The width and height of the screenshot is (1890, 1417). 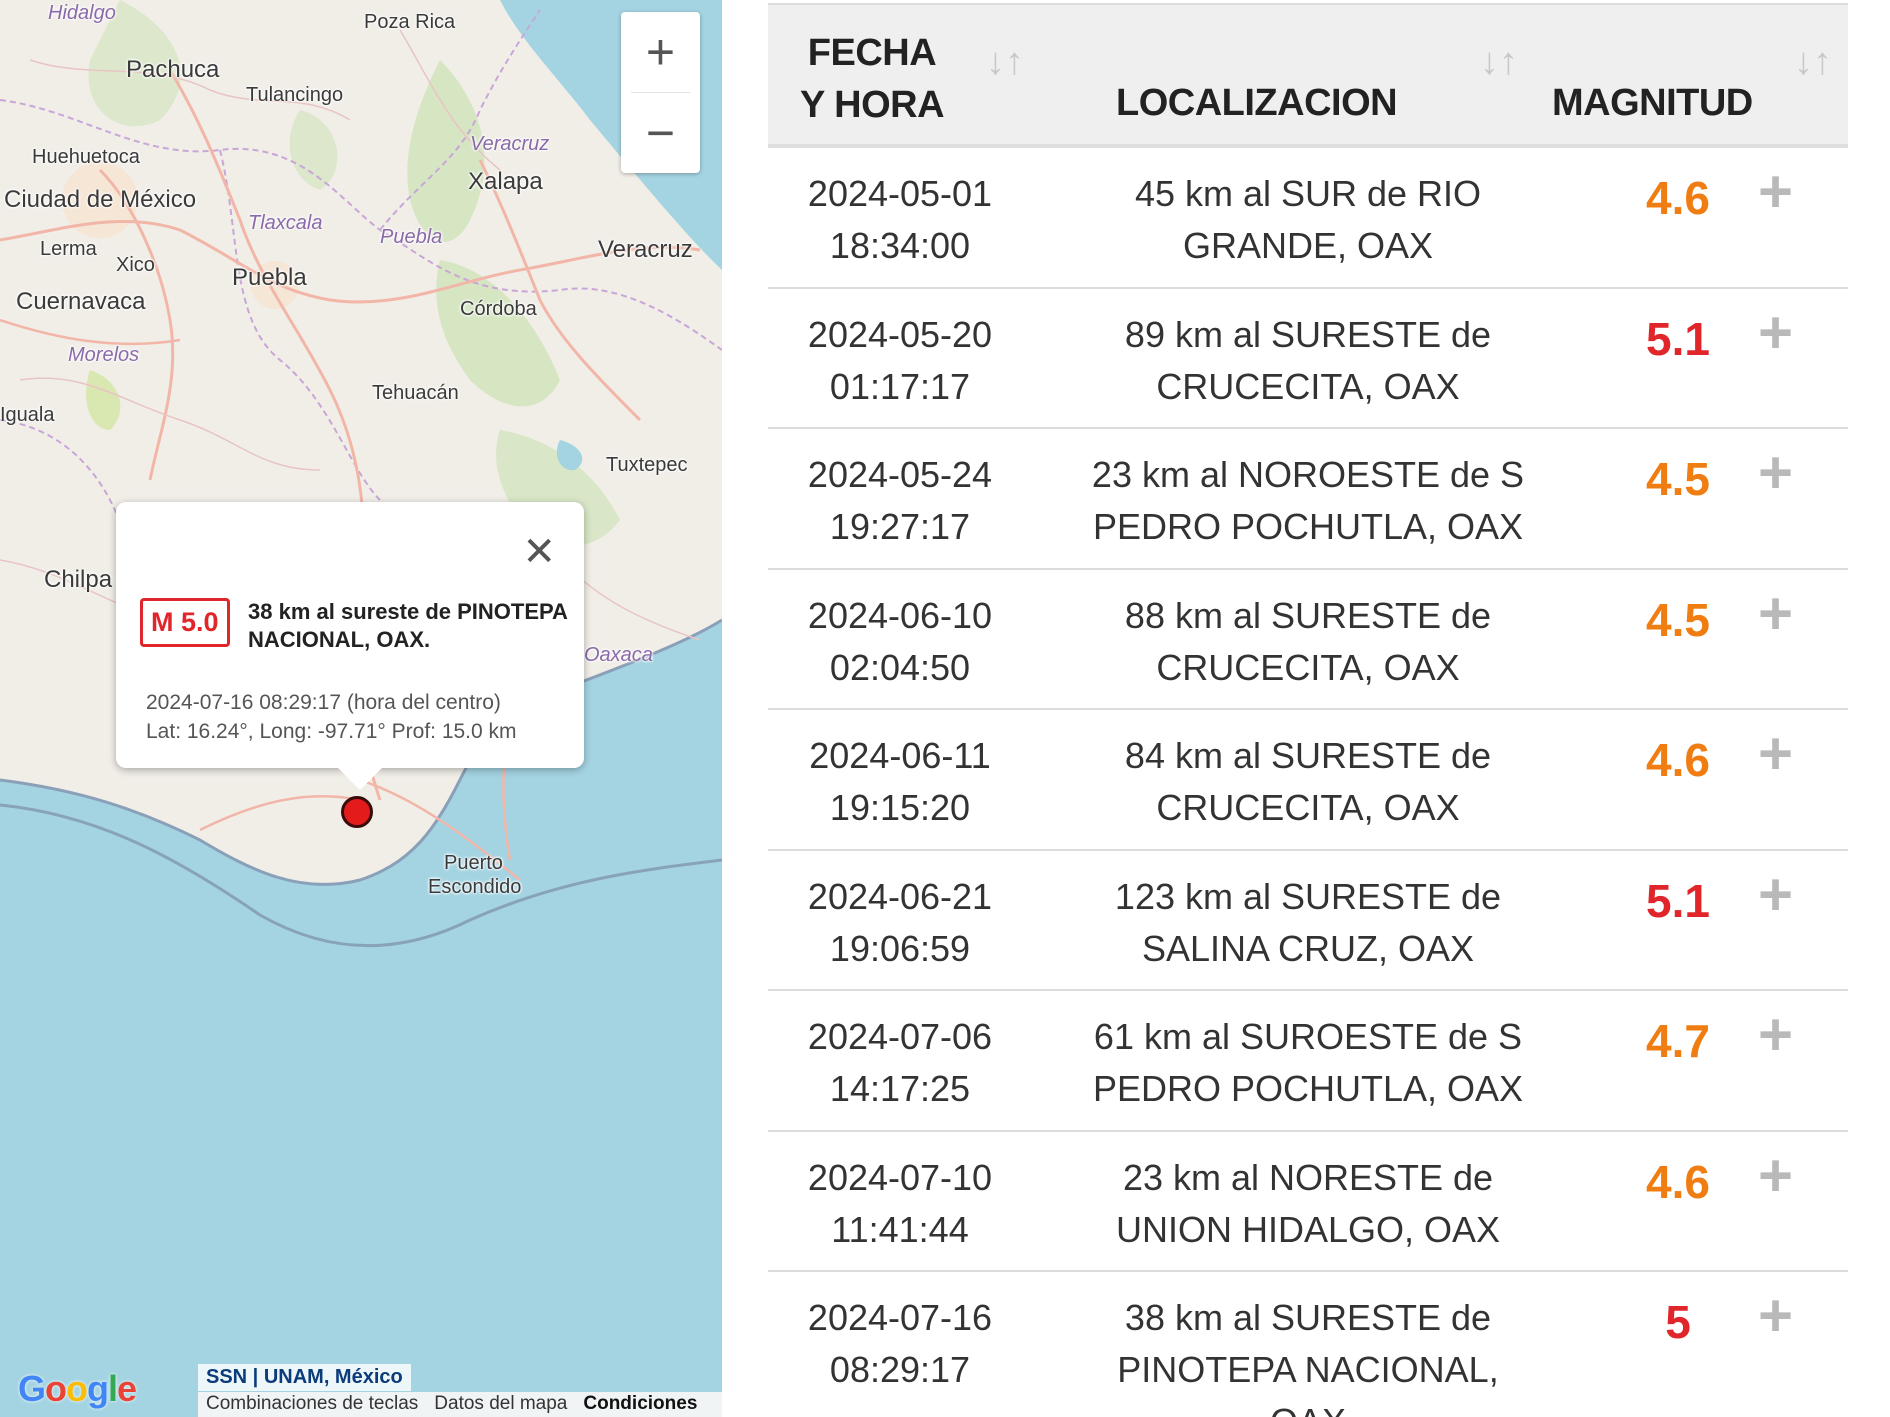 What do you see at coordinates (331, 731) in the screenshot?
I see `popup-coordinates: Lat: 16.24°, Long: -97.71° Prof: 15.0 km` at bounding box center [331, 731].